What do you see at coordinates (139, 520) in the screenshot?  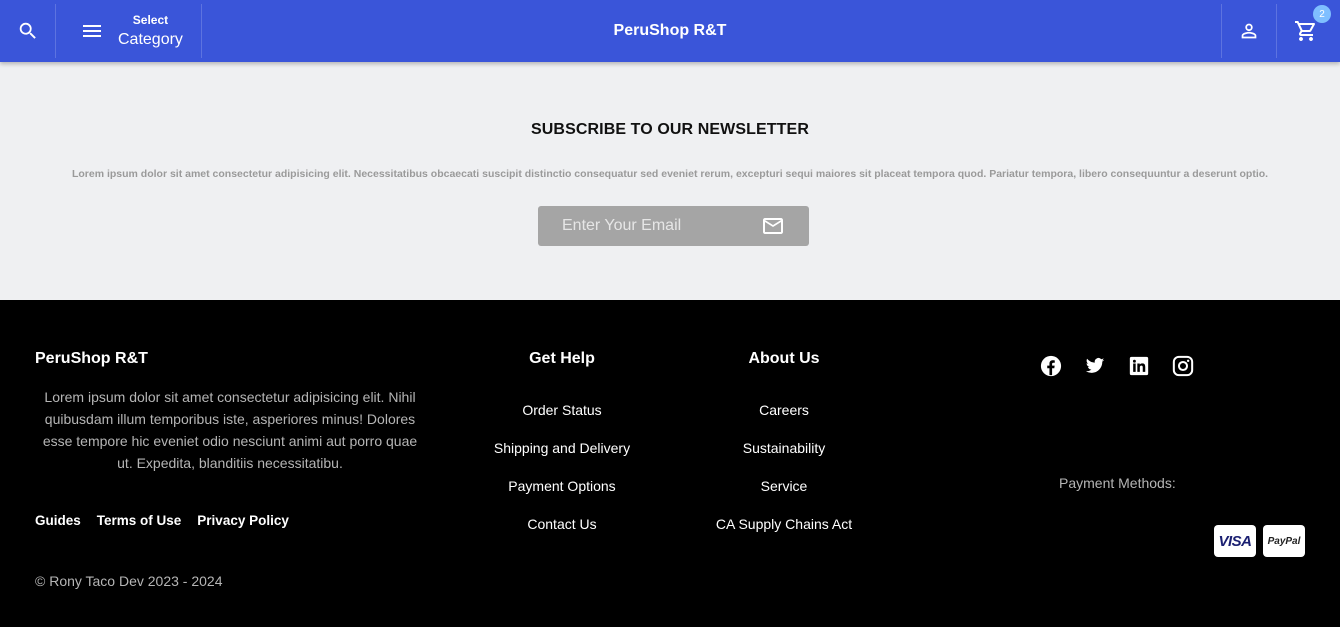 I see `footer-link-terms: Terms of Use` at bounding box center [139, 520].